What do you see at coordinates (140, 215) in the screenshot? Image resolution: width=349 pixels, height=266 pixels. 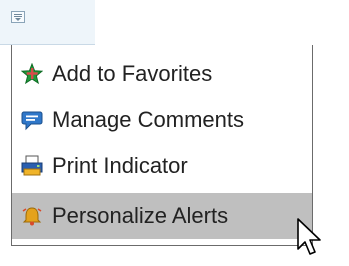 I see `menu-item-label: Personalize Alerts` at bounding box center [140, 215].